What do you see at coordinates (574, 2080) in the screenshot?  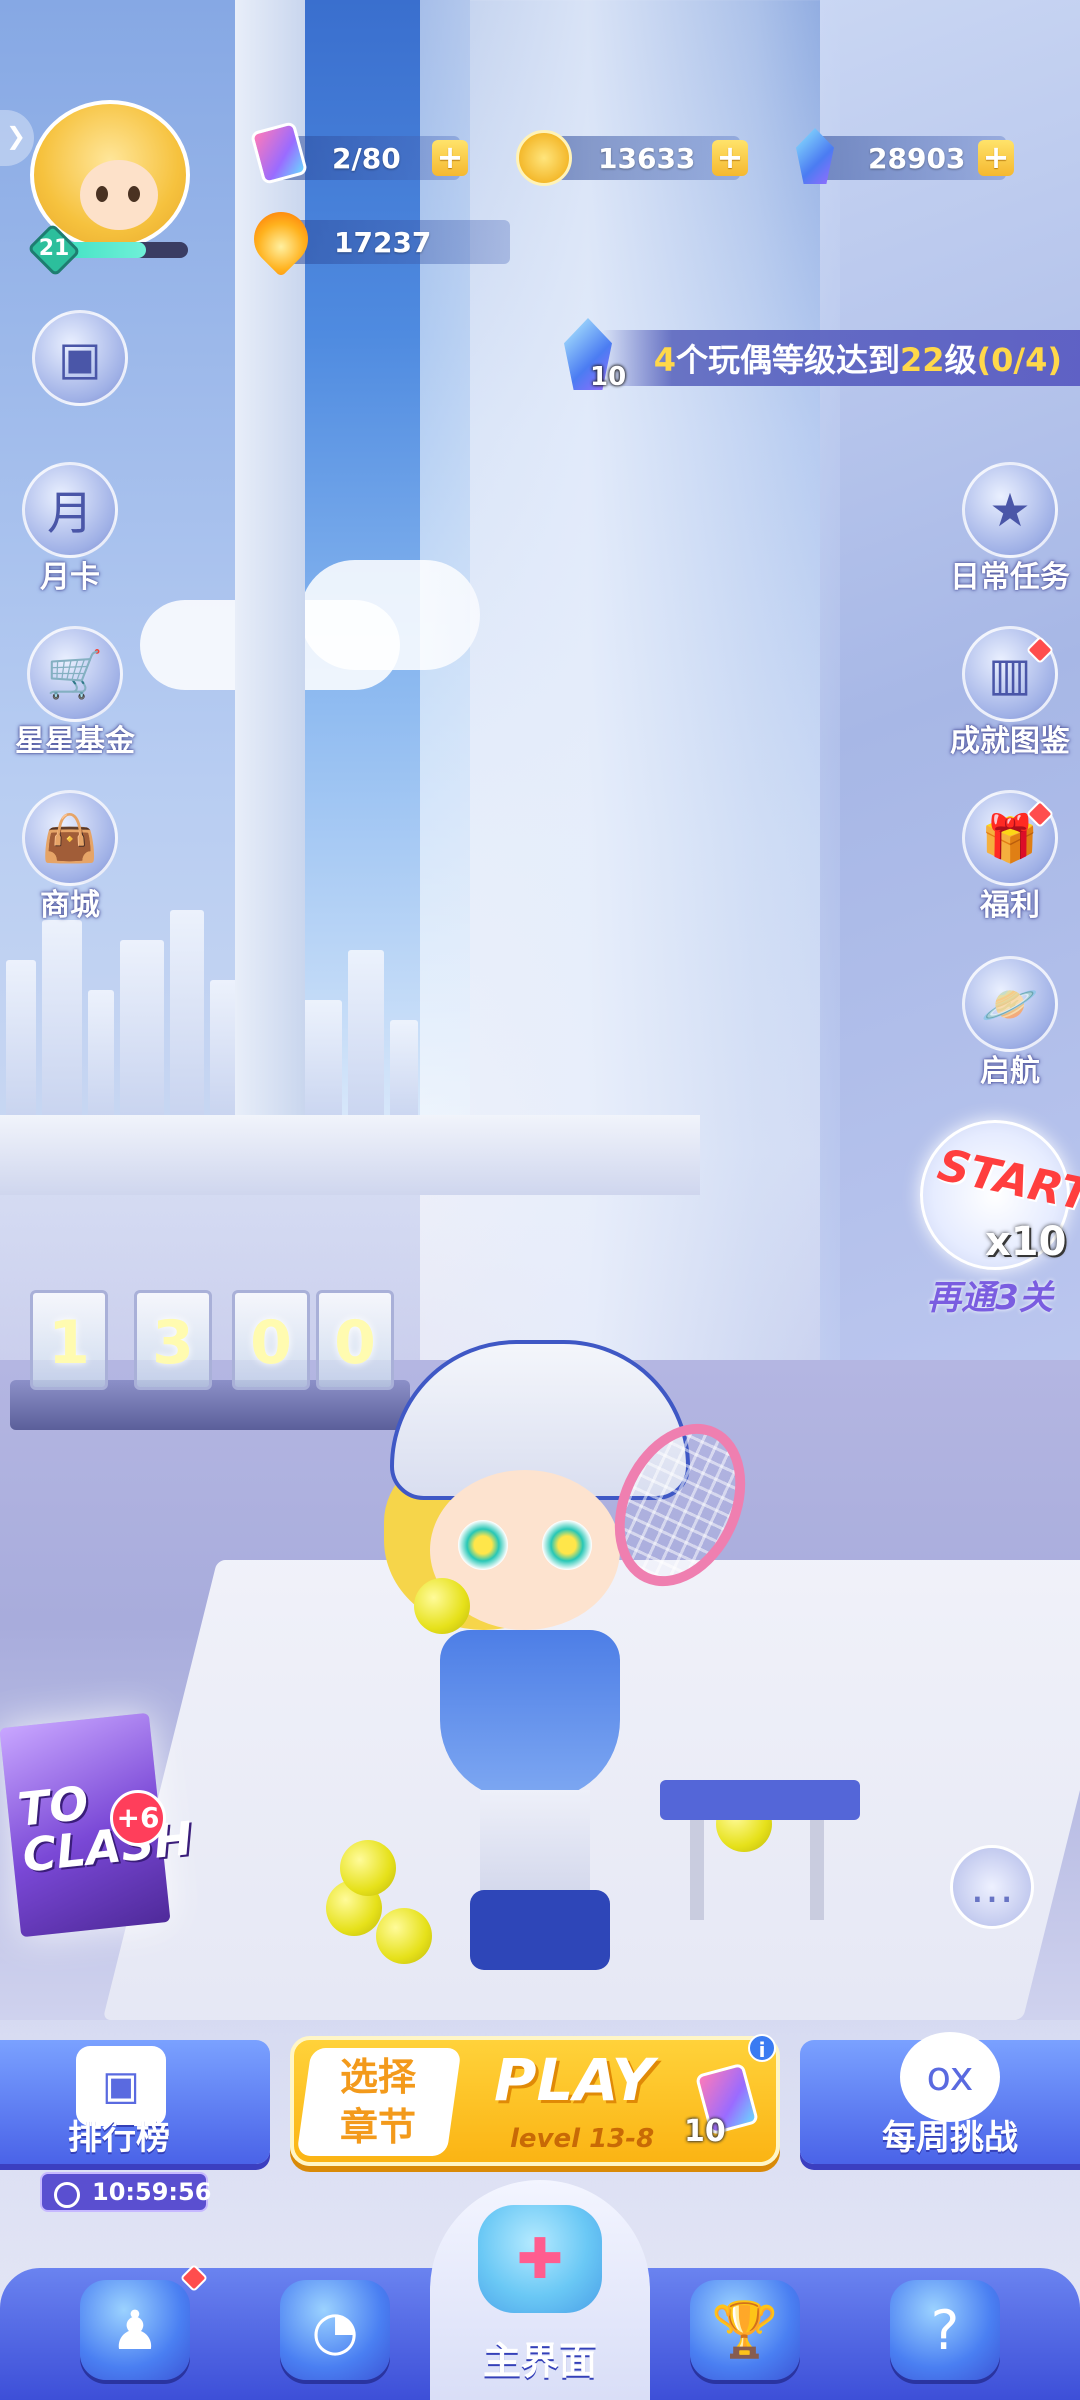 I see `play-title: PLAY` at bounding box center [574, 2080].